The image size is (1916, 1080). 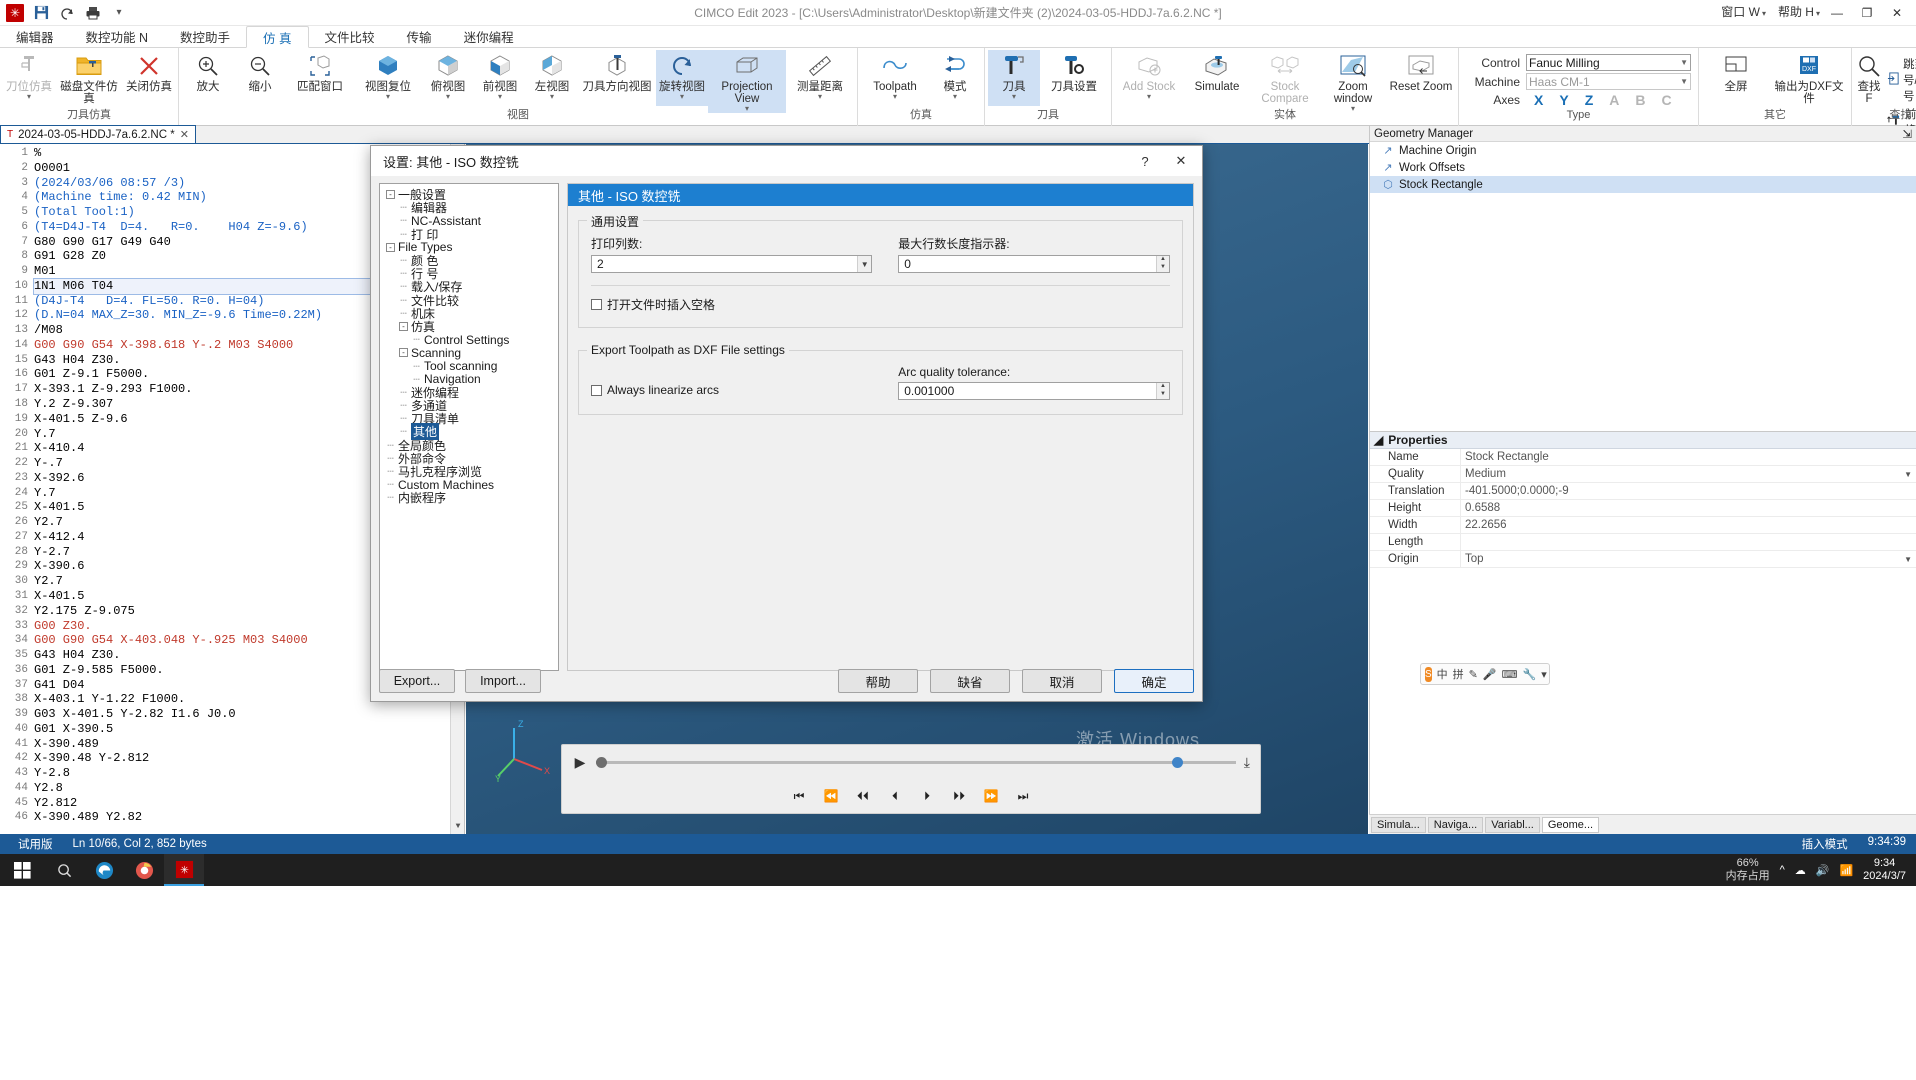 I want to click on tab-nc-assistant: 数控助手, so click(x=205, y=36).